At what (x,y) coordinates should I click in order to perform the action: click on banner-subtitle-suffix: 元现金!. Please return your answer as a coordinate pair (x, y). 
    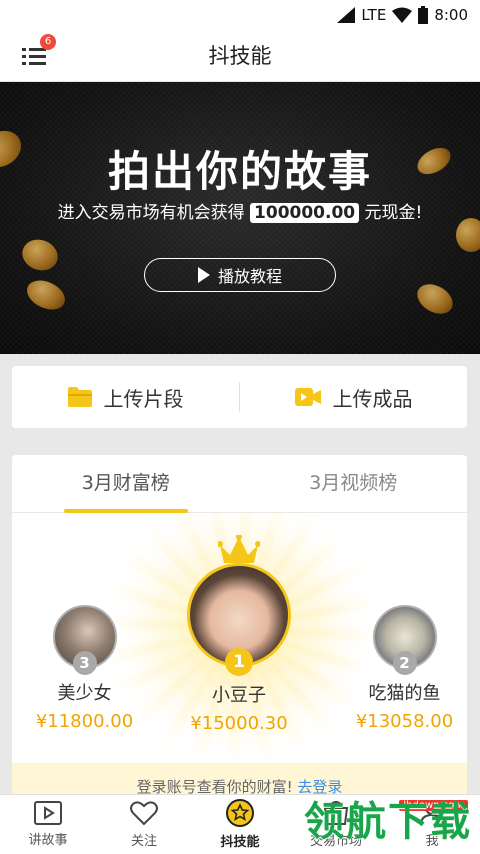
    Looking at the image, I should click on (393, 213).